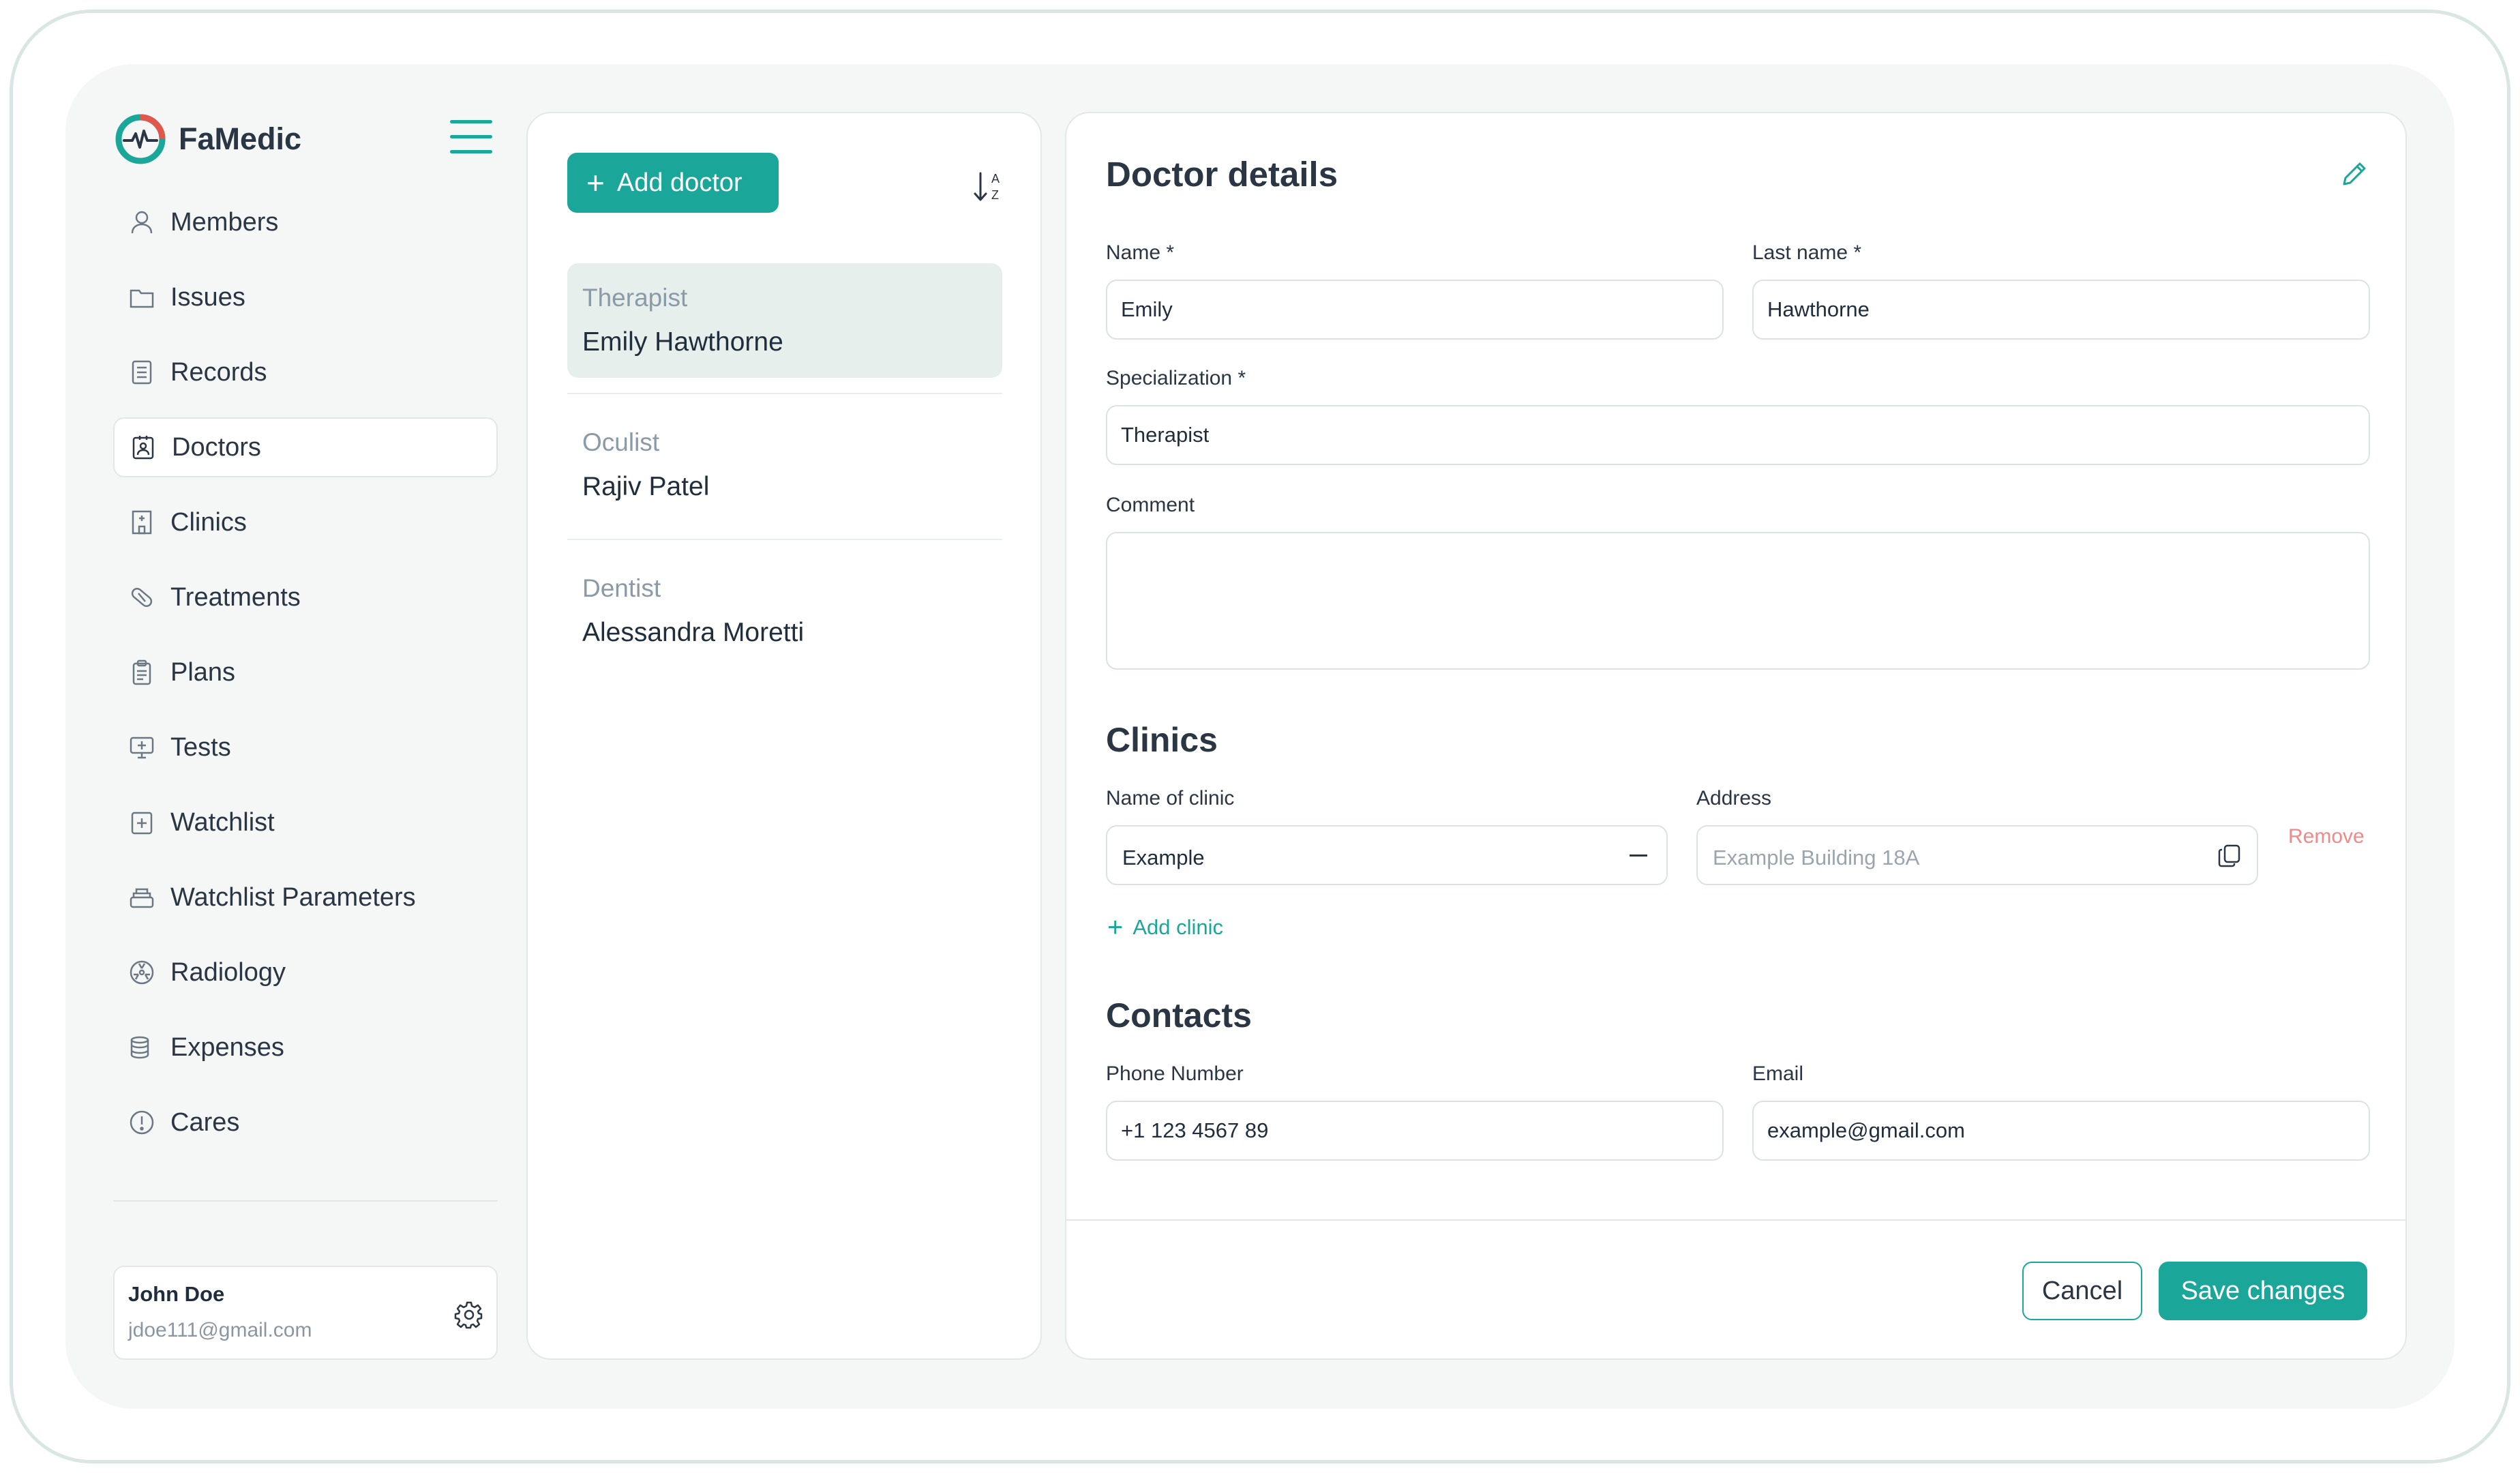 The width and height of the screenshot is (2520, 1473). What do you see at coordinates (142, 297) in the screenshot?
I see `folder-icon` at bounding box center [142, 297].